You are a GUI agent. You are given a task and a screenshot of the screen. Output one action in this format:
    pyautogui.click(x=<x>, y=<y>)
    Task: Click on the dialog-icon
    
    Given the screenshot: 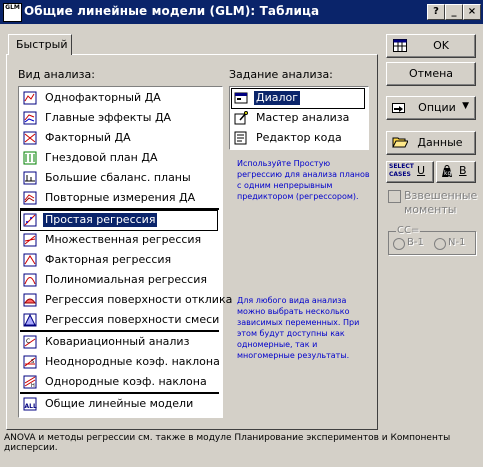 What is the action you would take?
    pyautogui.click(x=241, y=98)
    